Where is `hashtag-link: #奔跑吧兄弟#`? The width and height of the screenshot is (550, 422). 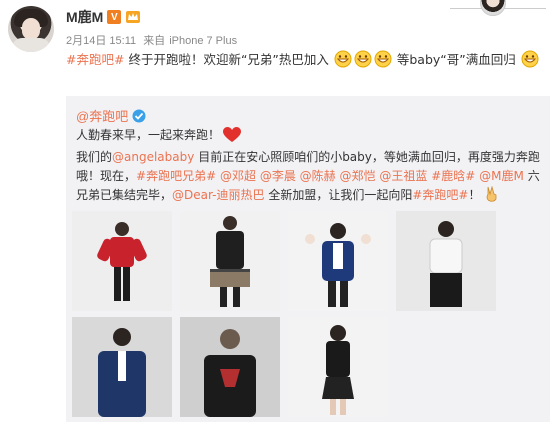 hashtag-link: #奔跑吧兄弟# is located at coordinates (176, 176).